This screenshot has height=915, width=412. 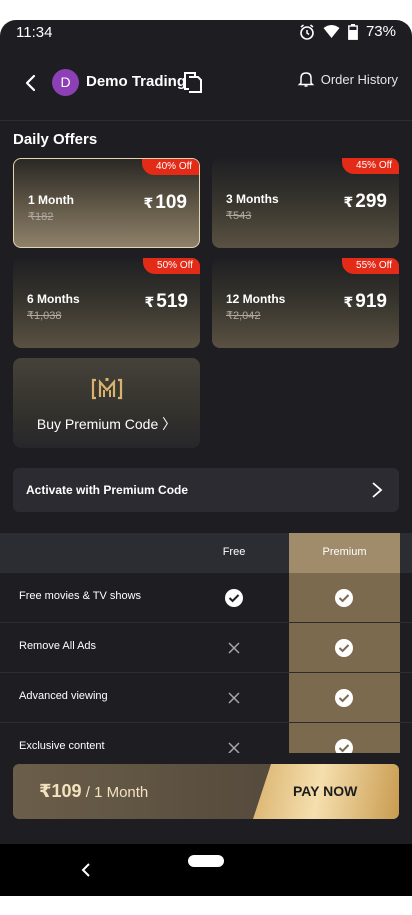 What do you see at coordinates (206, 861) in the screenshot?
I see `nav-home-pill` at bounding box center [206, 861].